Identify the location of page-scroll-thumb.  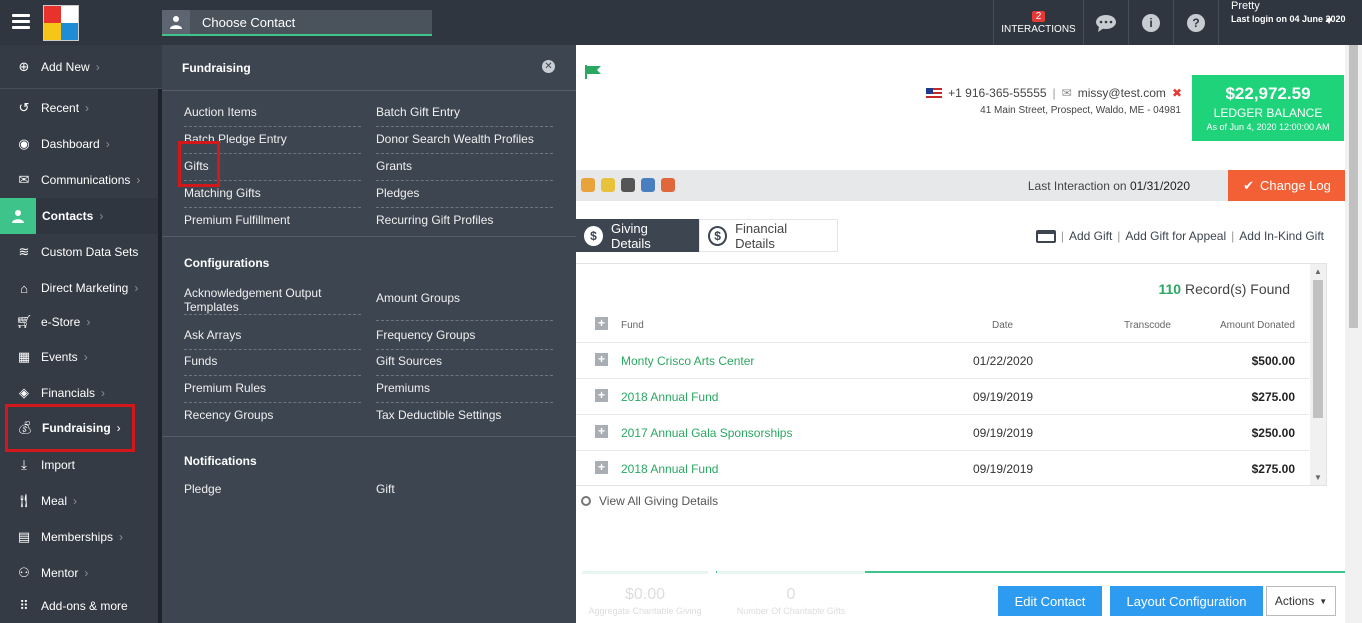
(1353, 186).